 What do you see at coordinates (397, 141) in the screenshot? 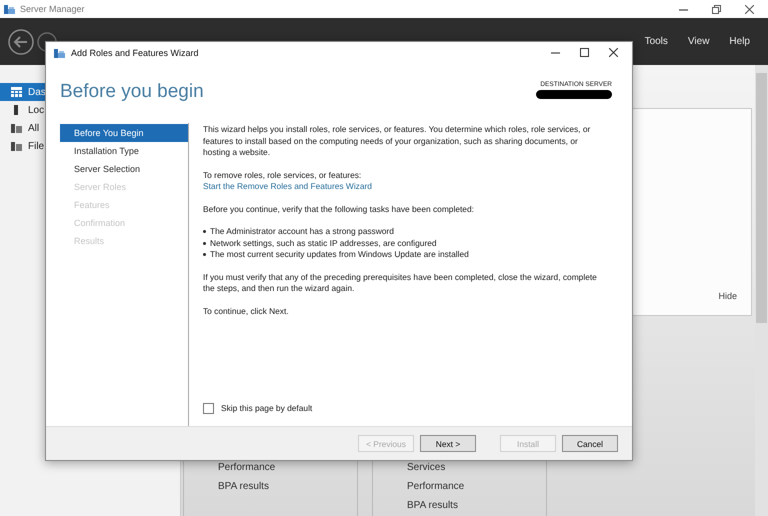
I see `intro-text: This wizard helps you install roles, role services, or features. You determine which roles, role services, or features to install based on the computing needs of your organization, such as sharing documents, or hosting a website.` at bounding box center [397, 141].